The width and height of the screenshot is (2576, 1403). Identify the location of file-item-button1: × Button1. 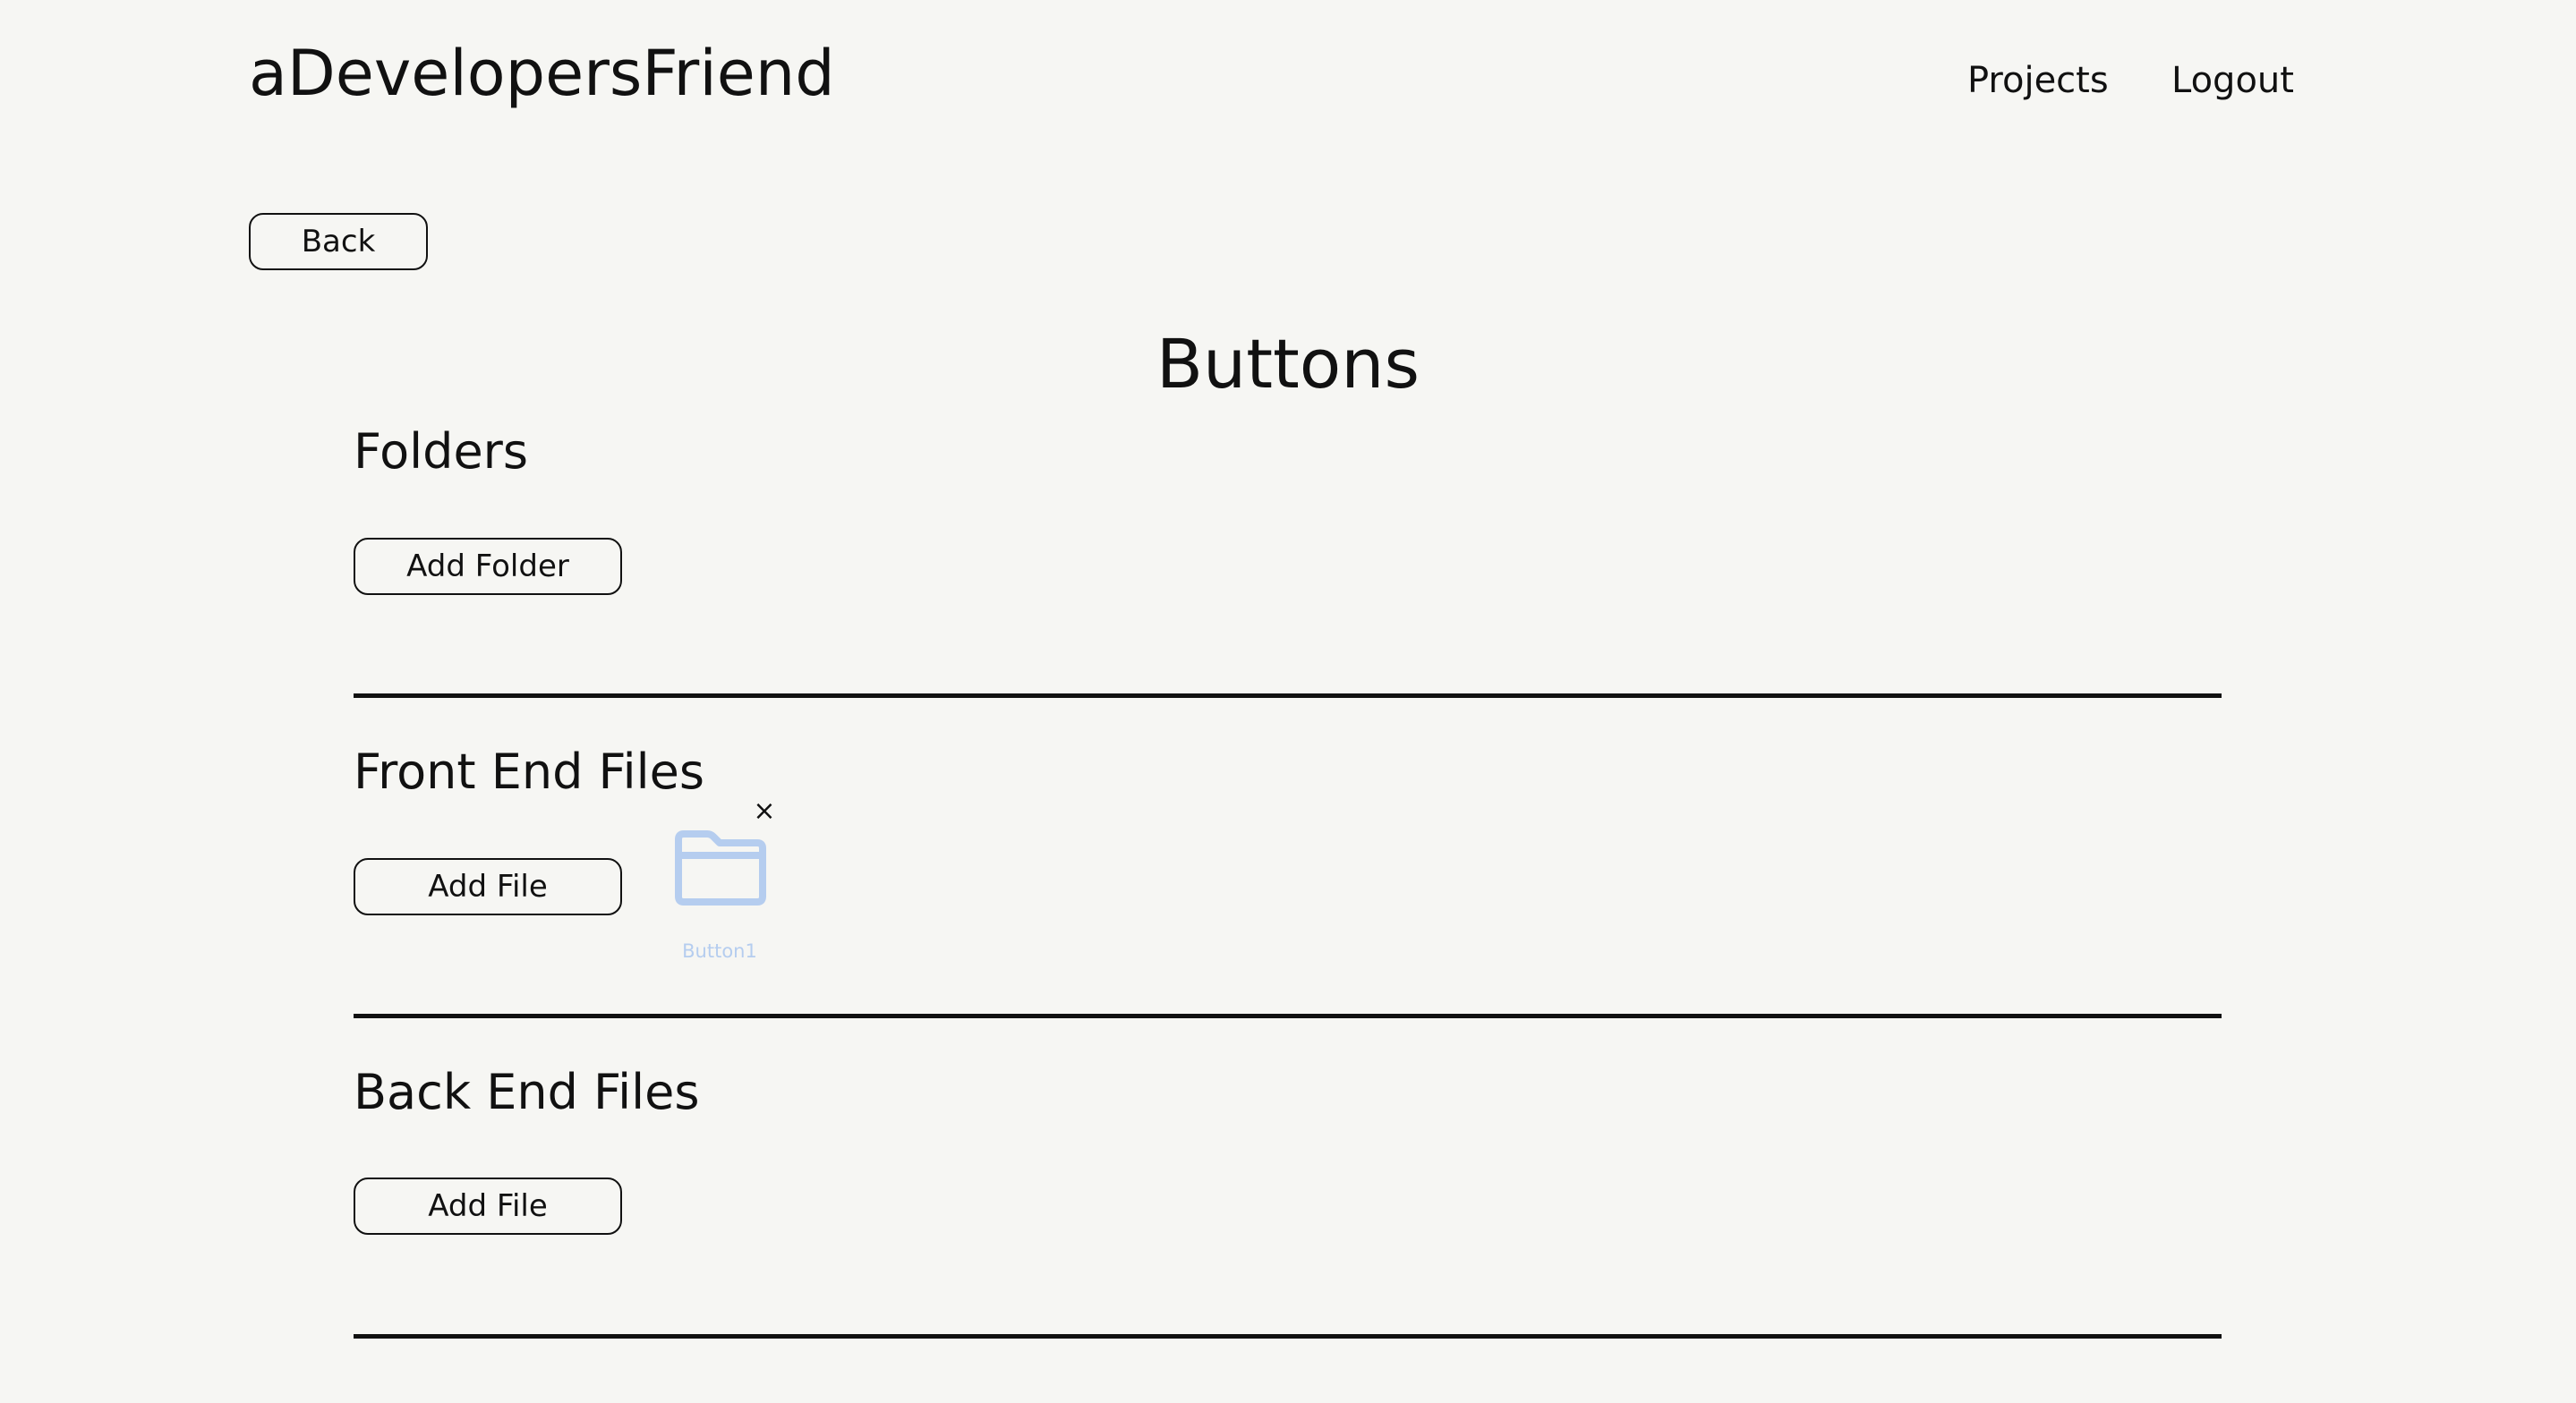
(722, 881).